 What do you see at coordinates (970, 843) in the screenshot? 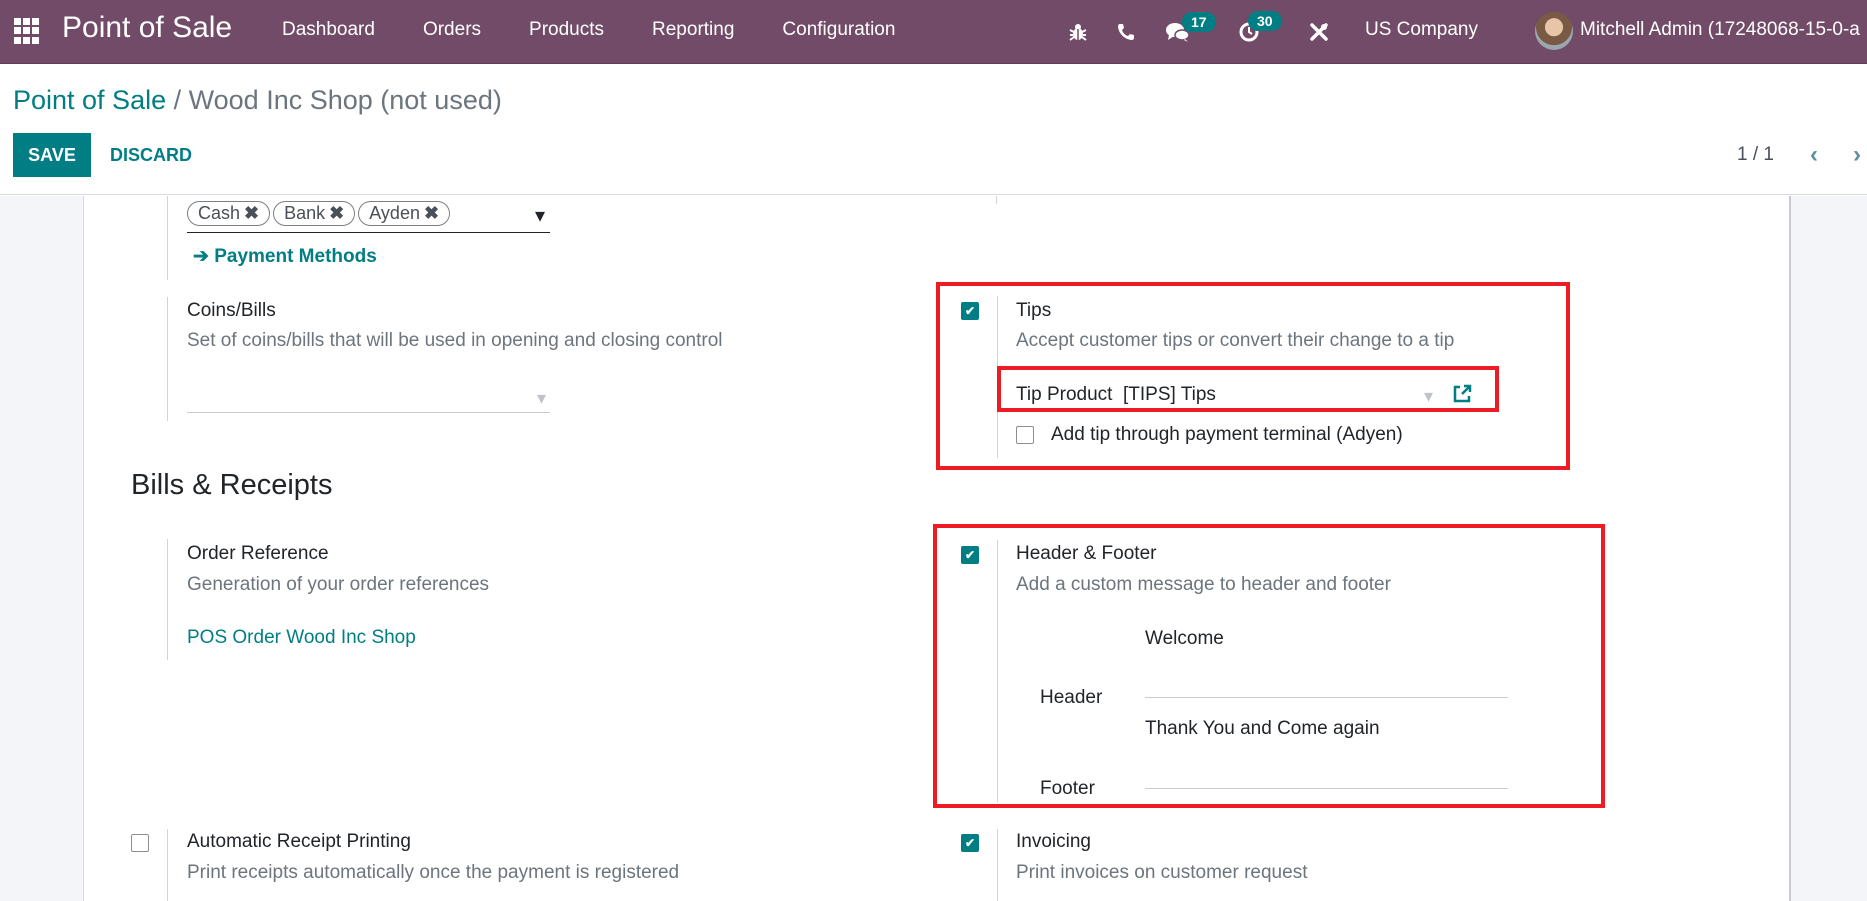
I see `invoicing-checkbox: ✔` at bounding box center [970, 843].